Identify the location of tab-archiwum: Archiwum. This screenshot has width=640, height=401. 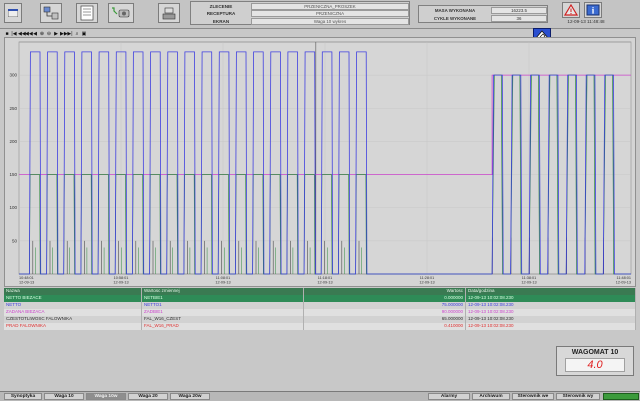
(491, 396).